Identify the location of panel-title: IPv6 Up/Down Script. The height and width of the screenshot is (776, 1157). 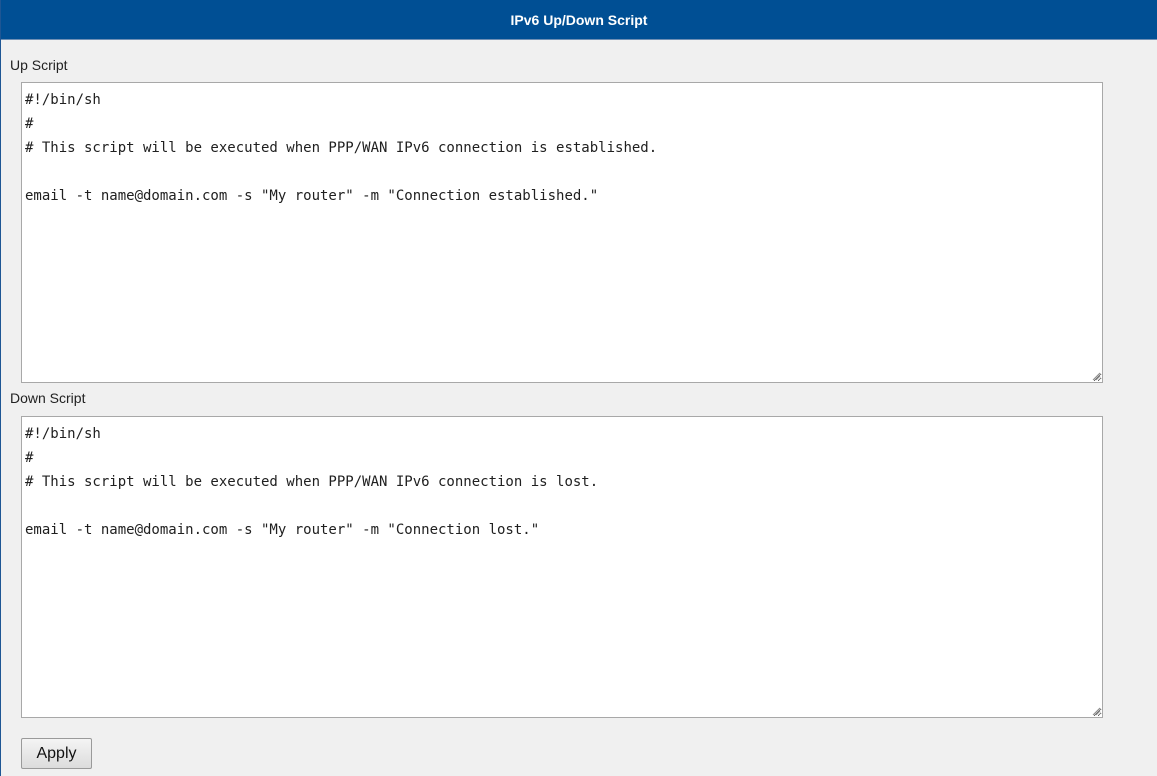
(579, 20).